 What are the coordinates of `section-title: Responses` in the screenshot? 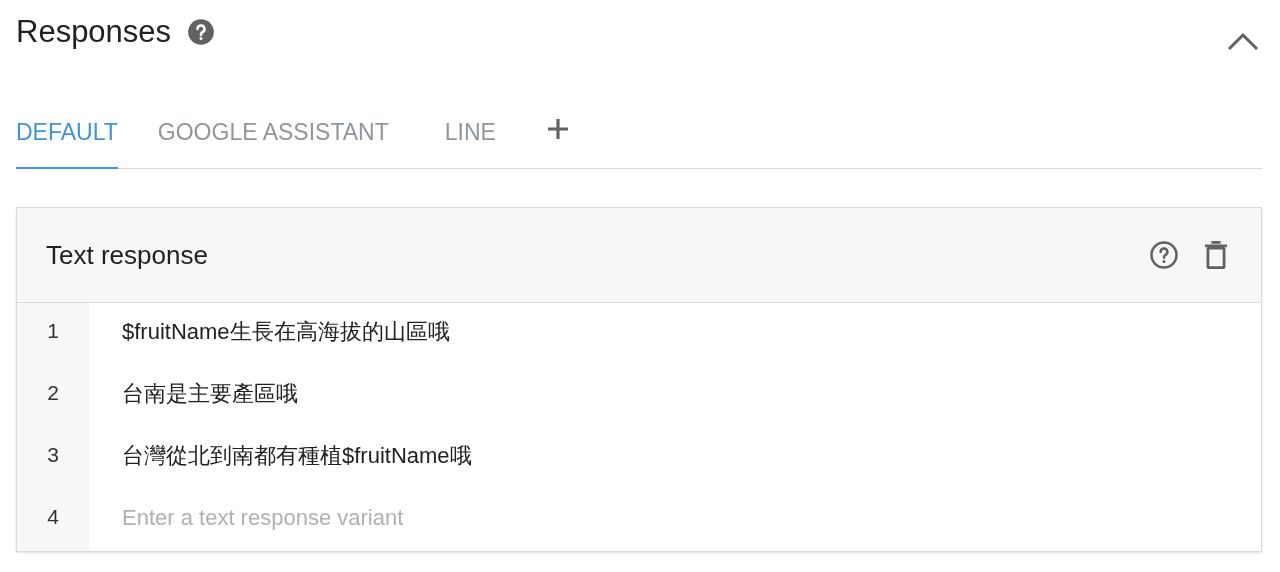 It's located at (94, 32).